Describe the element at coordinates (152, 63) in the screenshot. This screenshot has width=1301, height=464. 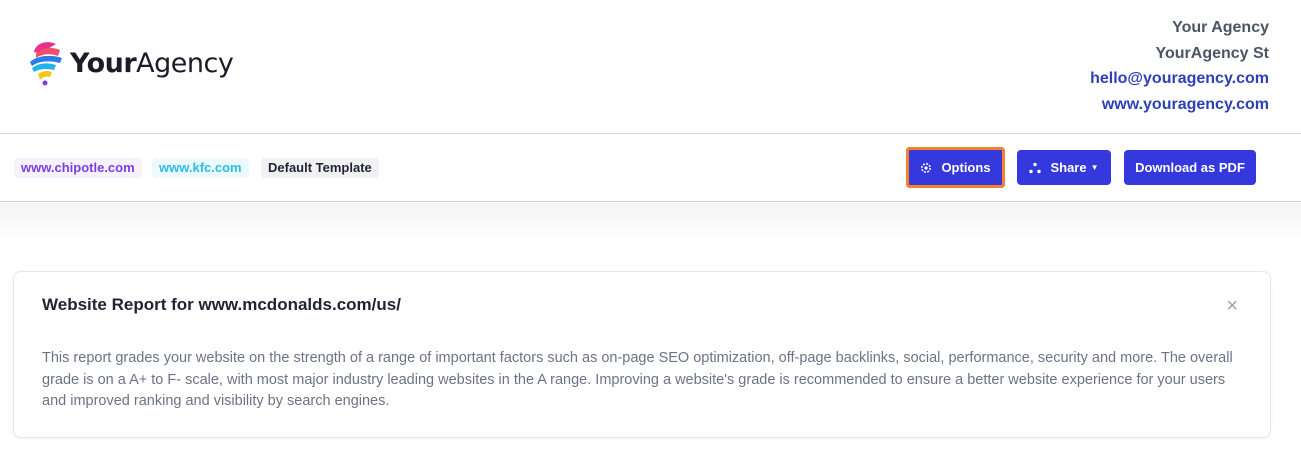
I see `logo-text: YourAgency` at that location.